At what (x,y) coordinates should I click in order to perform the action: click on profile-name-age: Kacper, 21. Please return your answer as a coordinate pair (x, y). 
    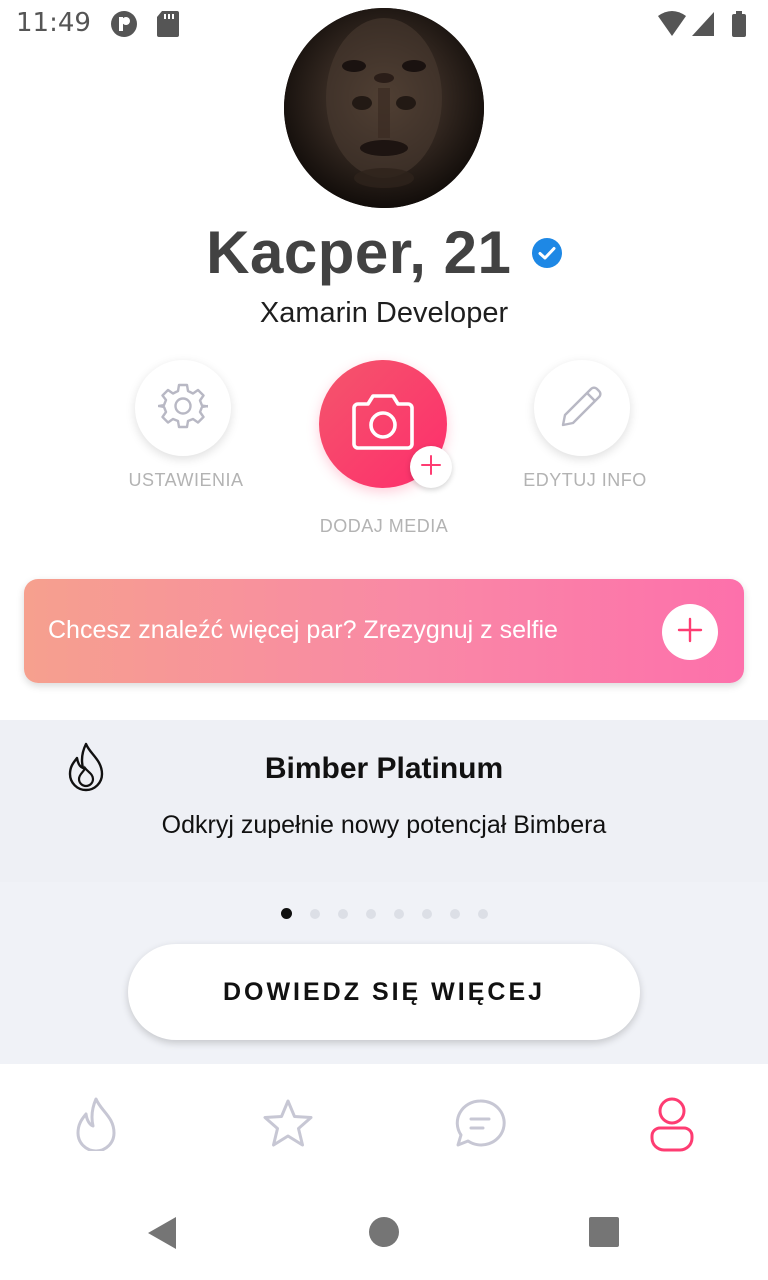
    Looking at the image, I should click on (359, 252).